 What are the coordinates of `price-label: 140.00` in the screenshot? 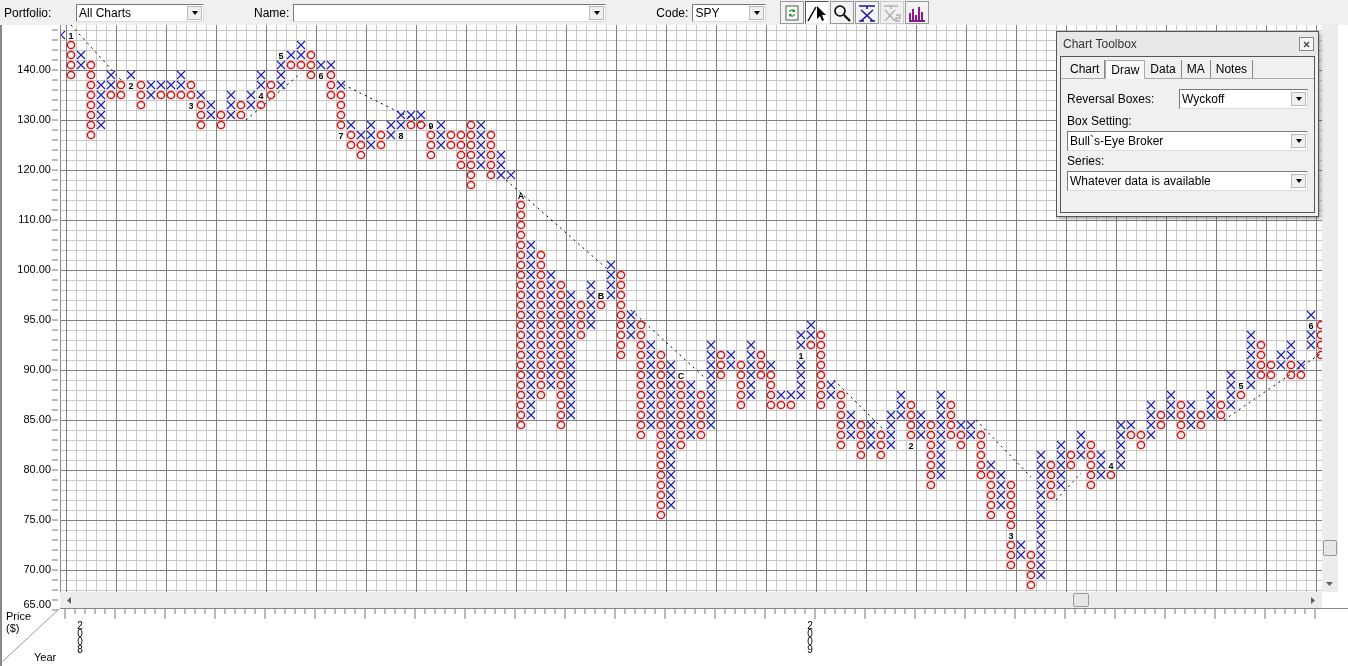 It's located at (34, 69).